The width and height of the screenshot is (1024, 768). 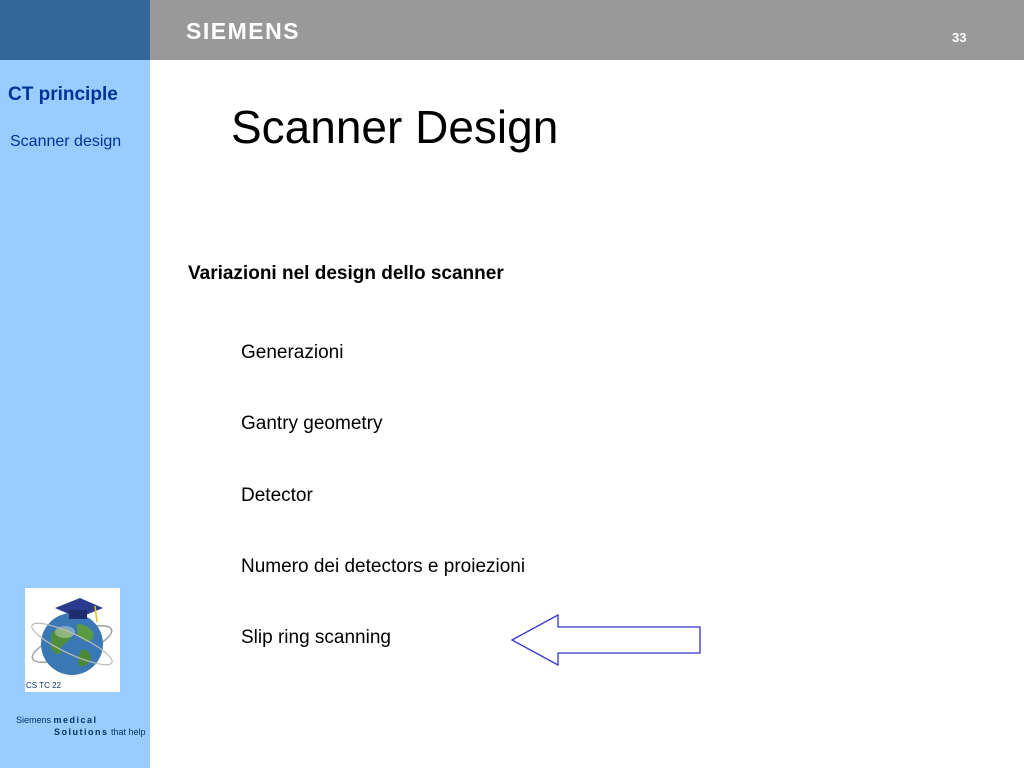 I want to click on globe-graduation-logo: CS TC 22, so click(x=72, y=640).